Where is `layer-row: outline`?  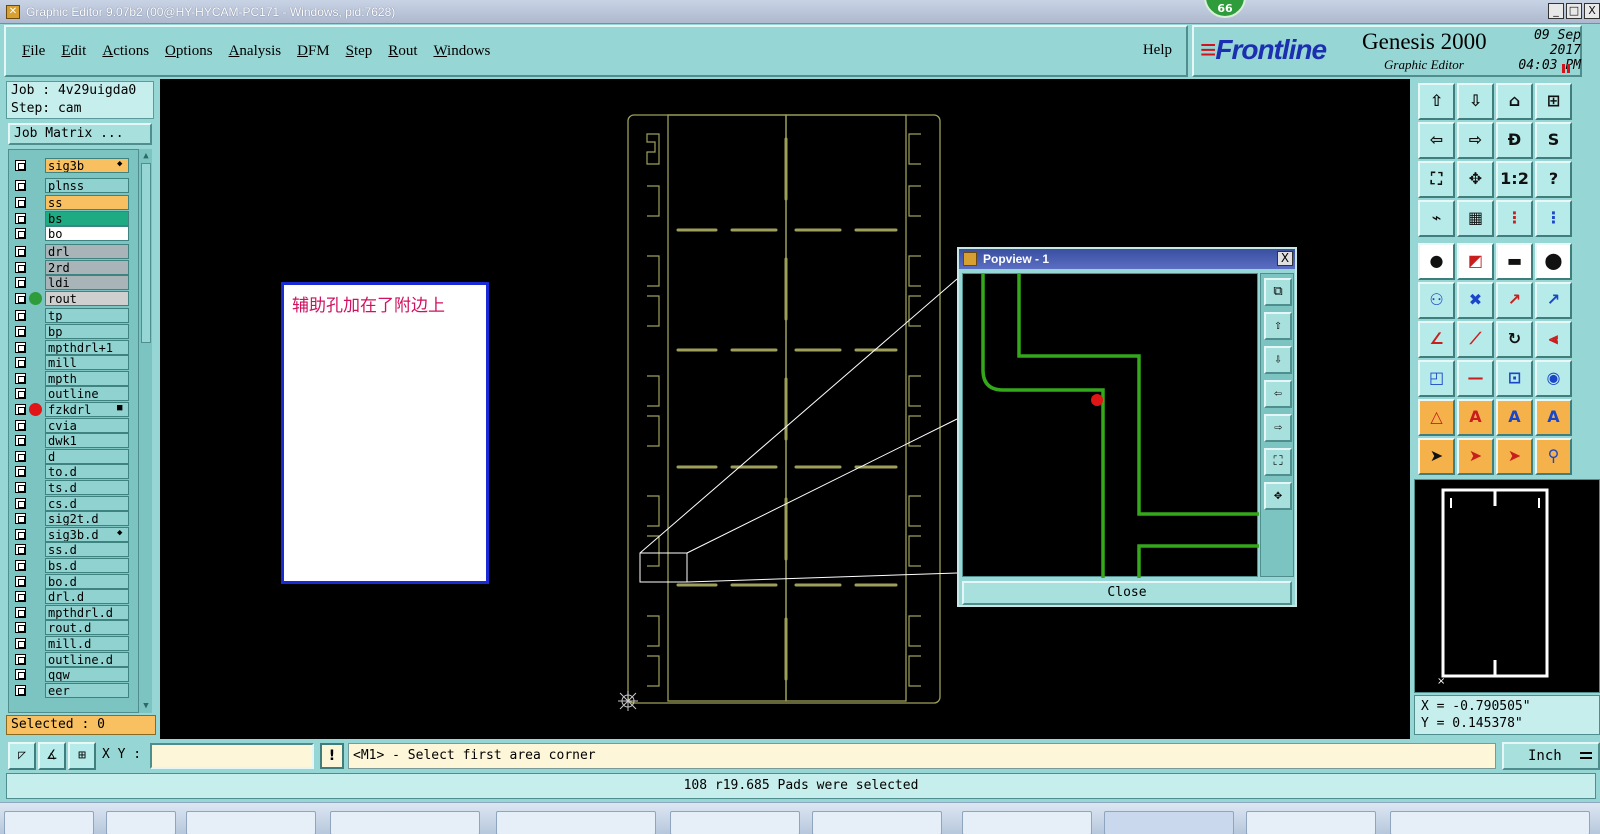 layer-row: outline is located at coordinates (76, 394).